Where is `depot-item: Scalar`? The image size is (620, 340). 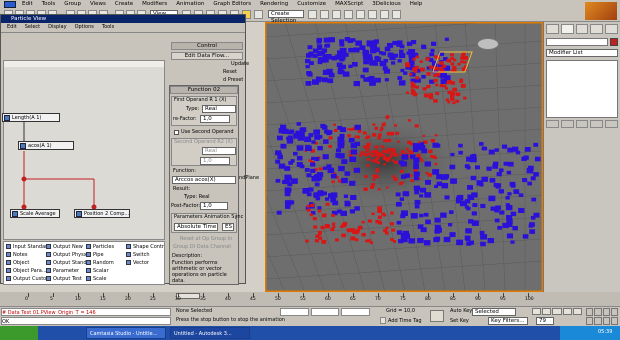
depot-item: Scalar is located at coordinates (106, 271).